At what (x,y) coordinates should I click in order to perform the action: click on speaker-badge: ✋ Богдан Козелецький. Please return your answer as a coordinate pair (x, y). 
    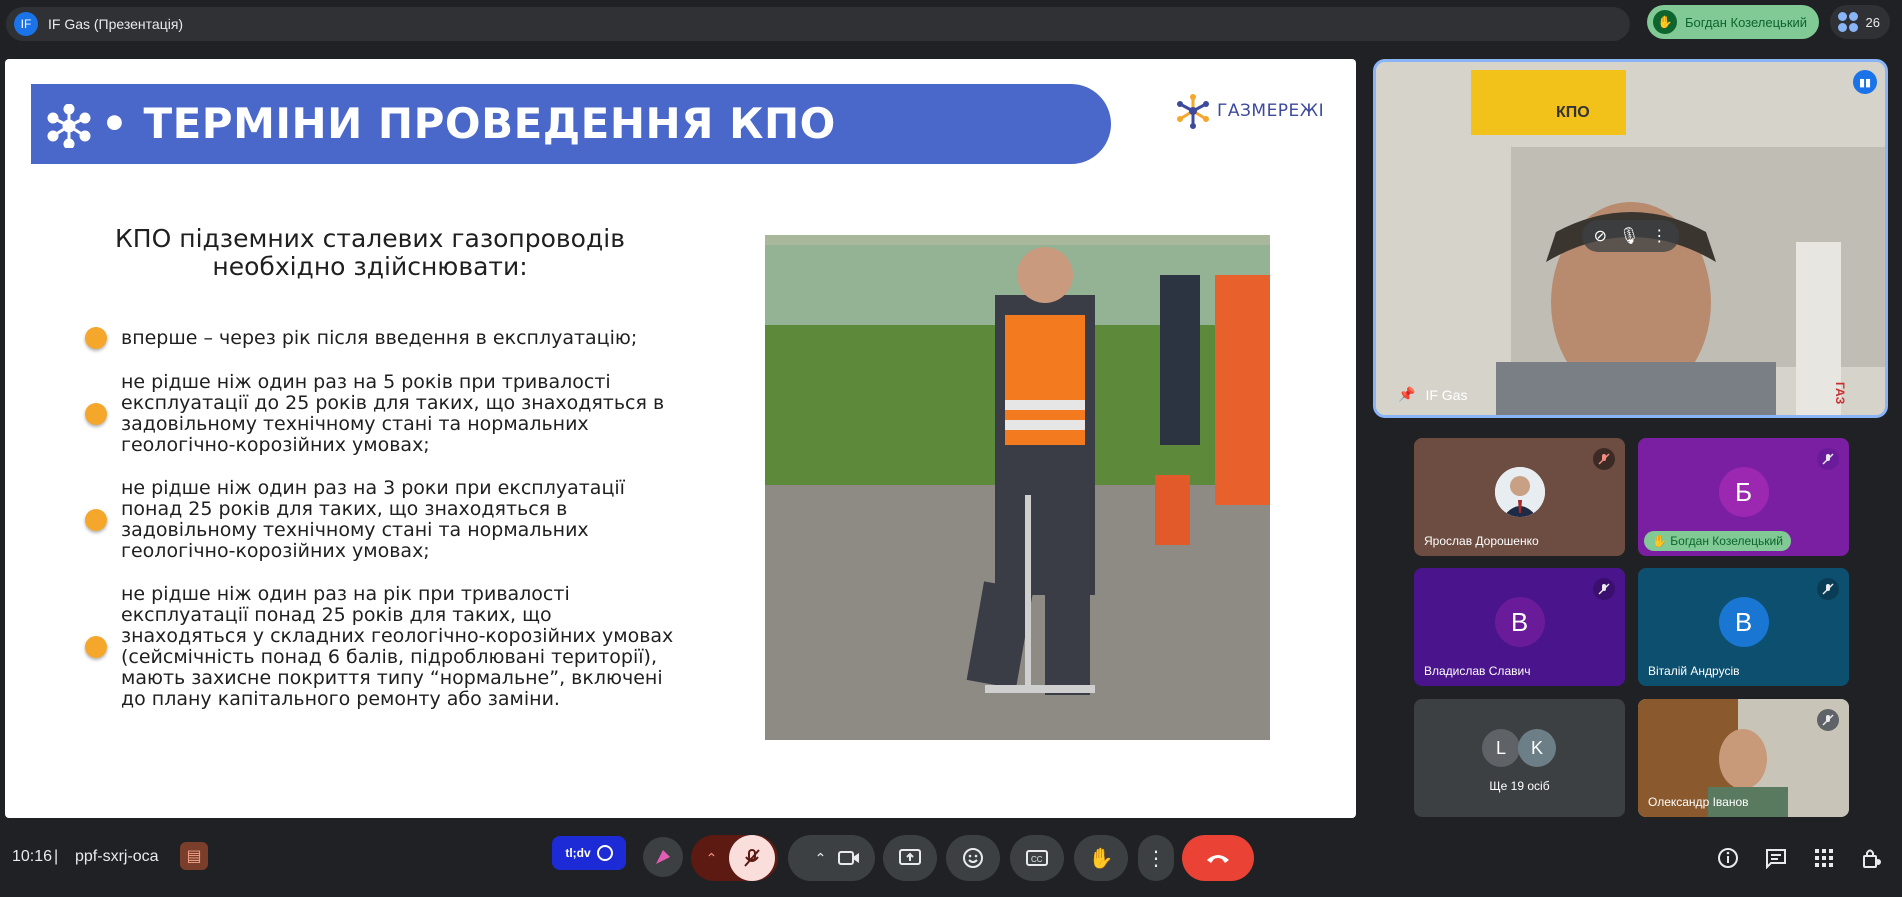
    Looking at the image, I should click on (1717, 541).